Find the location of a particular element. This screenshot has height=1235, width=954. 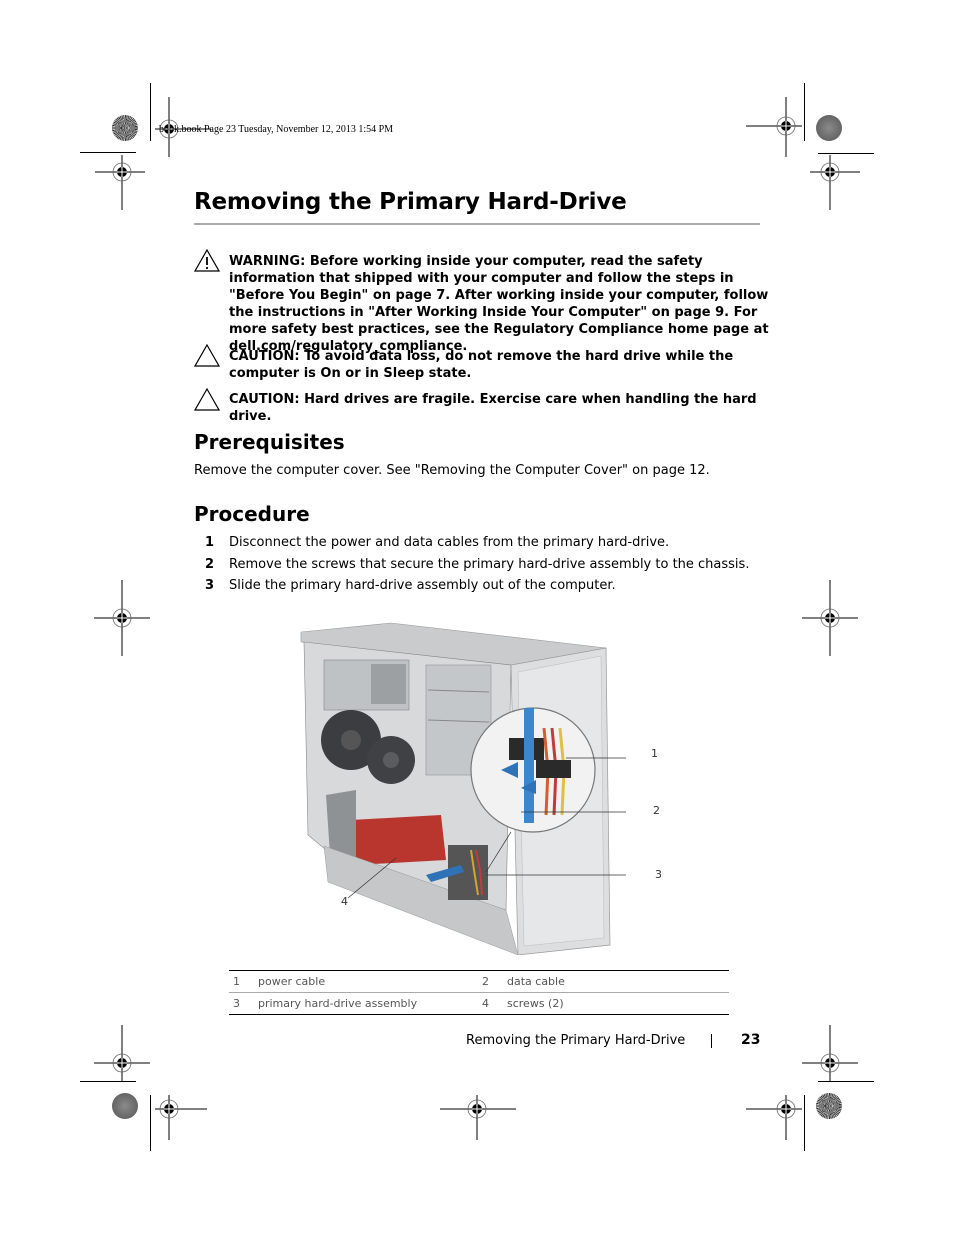

legend-label: power cable is located at coordinates (292, 981).